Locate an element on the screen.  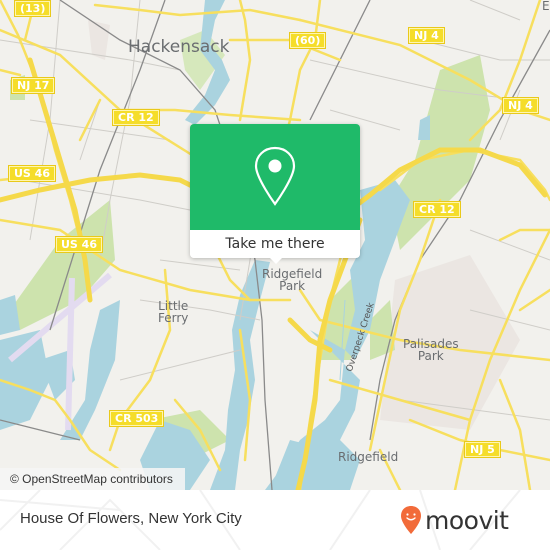
take-me-there-button: Take me there is located at coordinates (275, 244).